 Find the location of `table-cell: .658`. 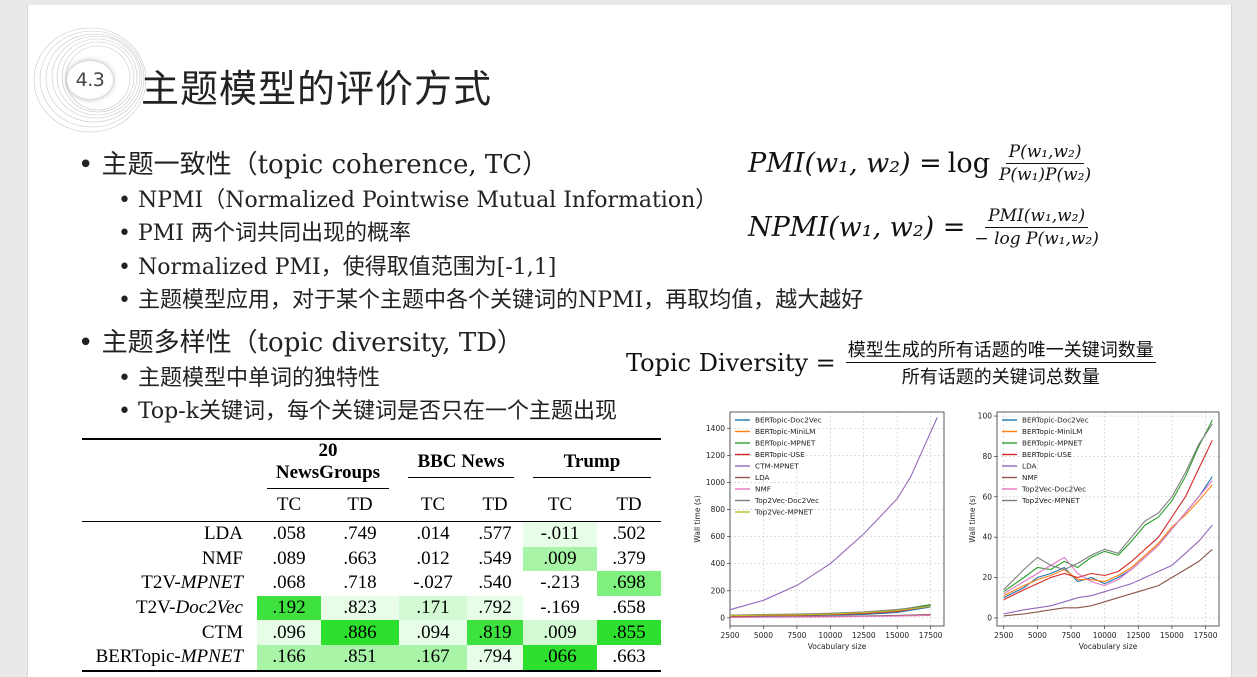

table-cell: .658 is located at coordinates (629, 608).